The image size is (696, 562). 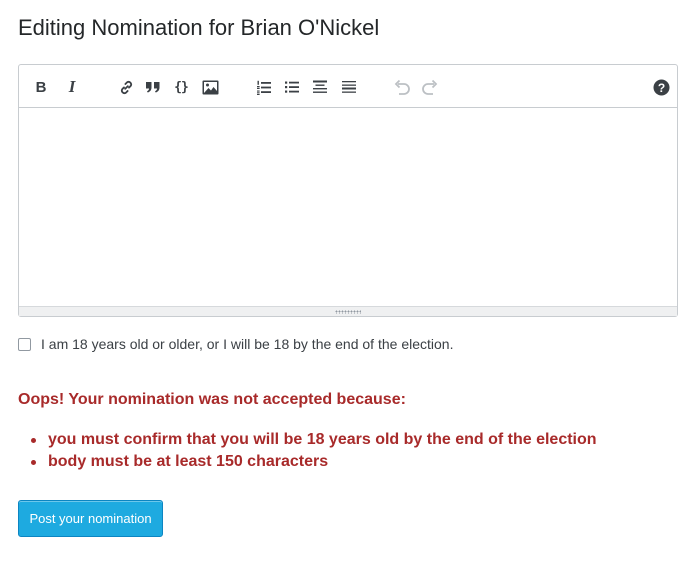 I want to click on redo-icon, so click(x=430, y=87).